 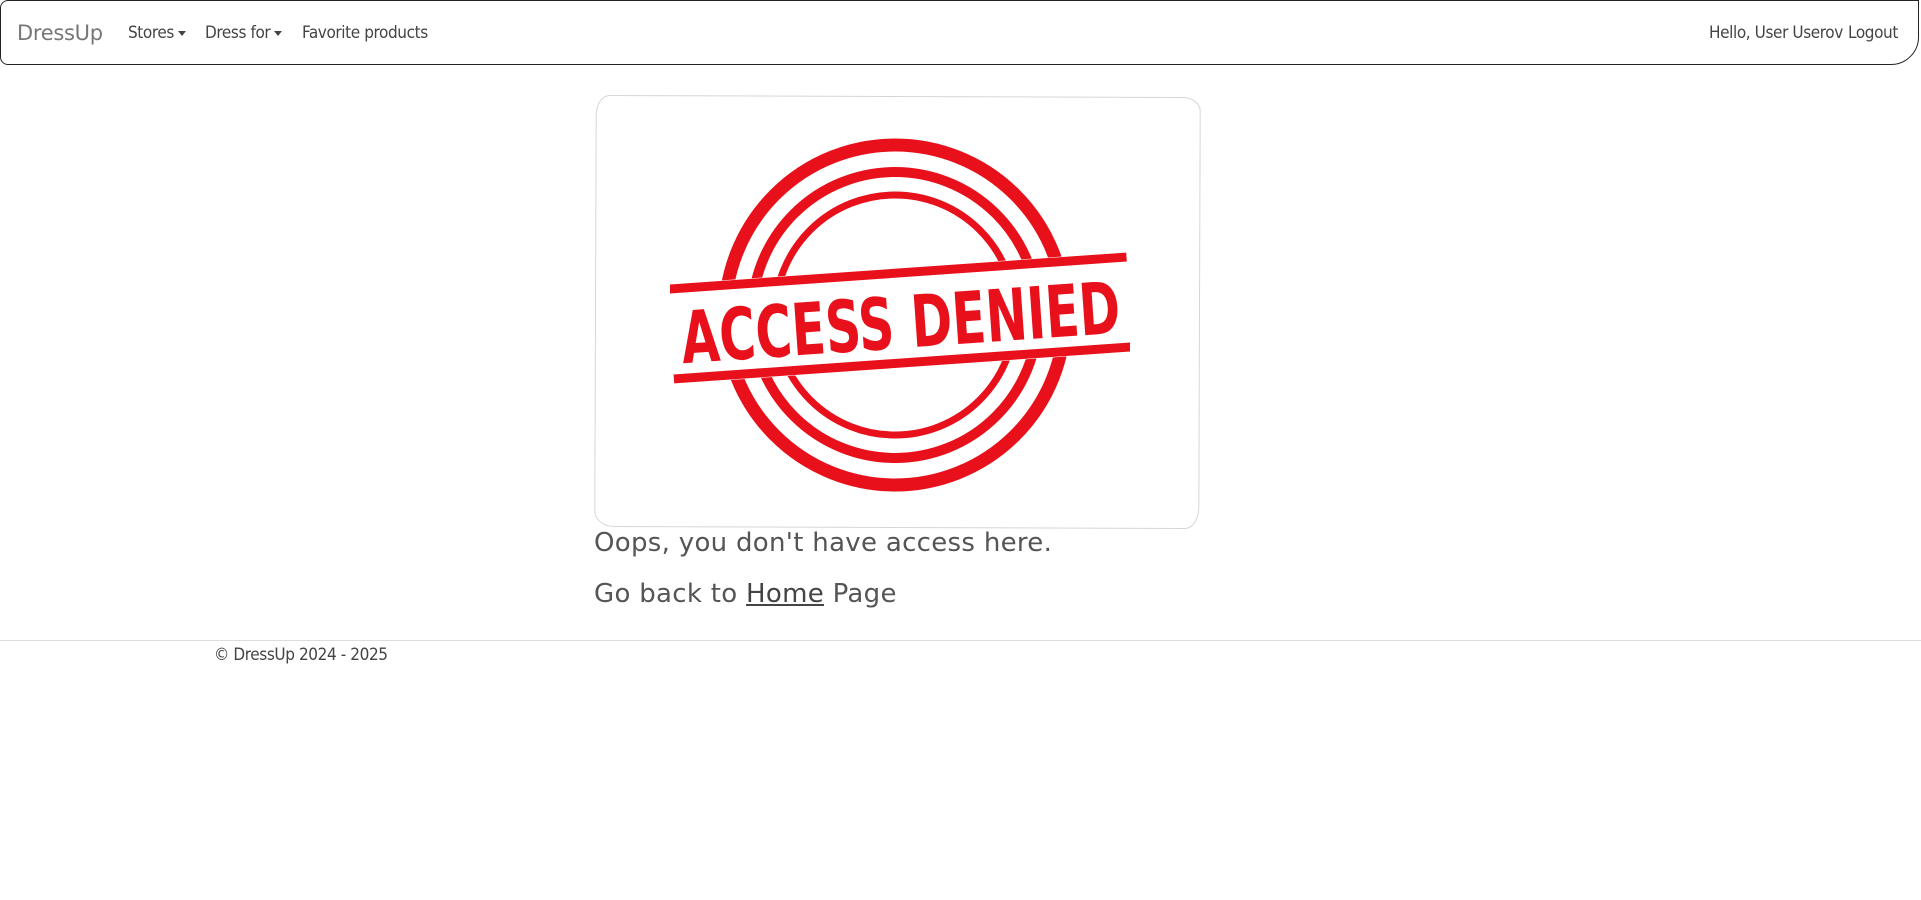 I want to click on nav-stores-label: Stores, so click(x=151, y=33).